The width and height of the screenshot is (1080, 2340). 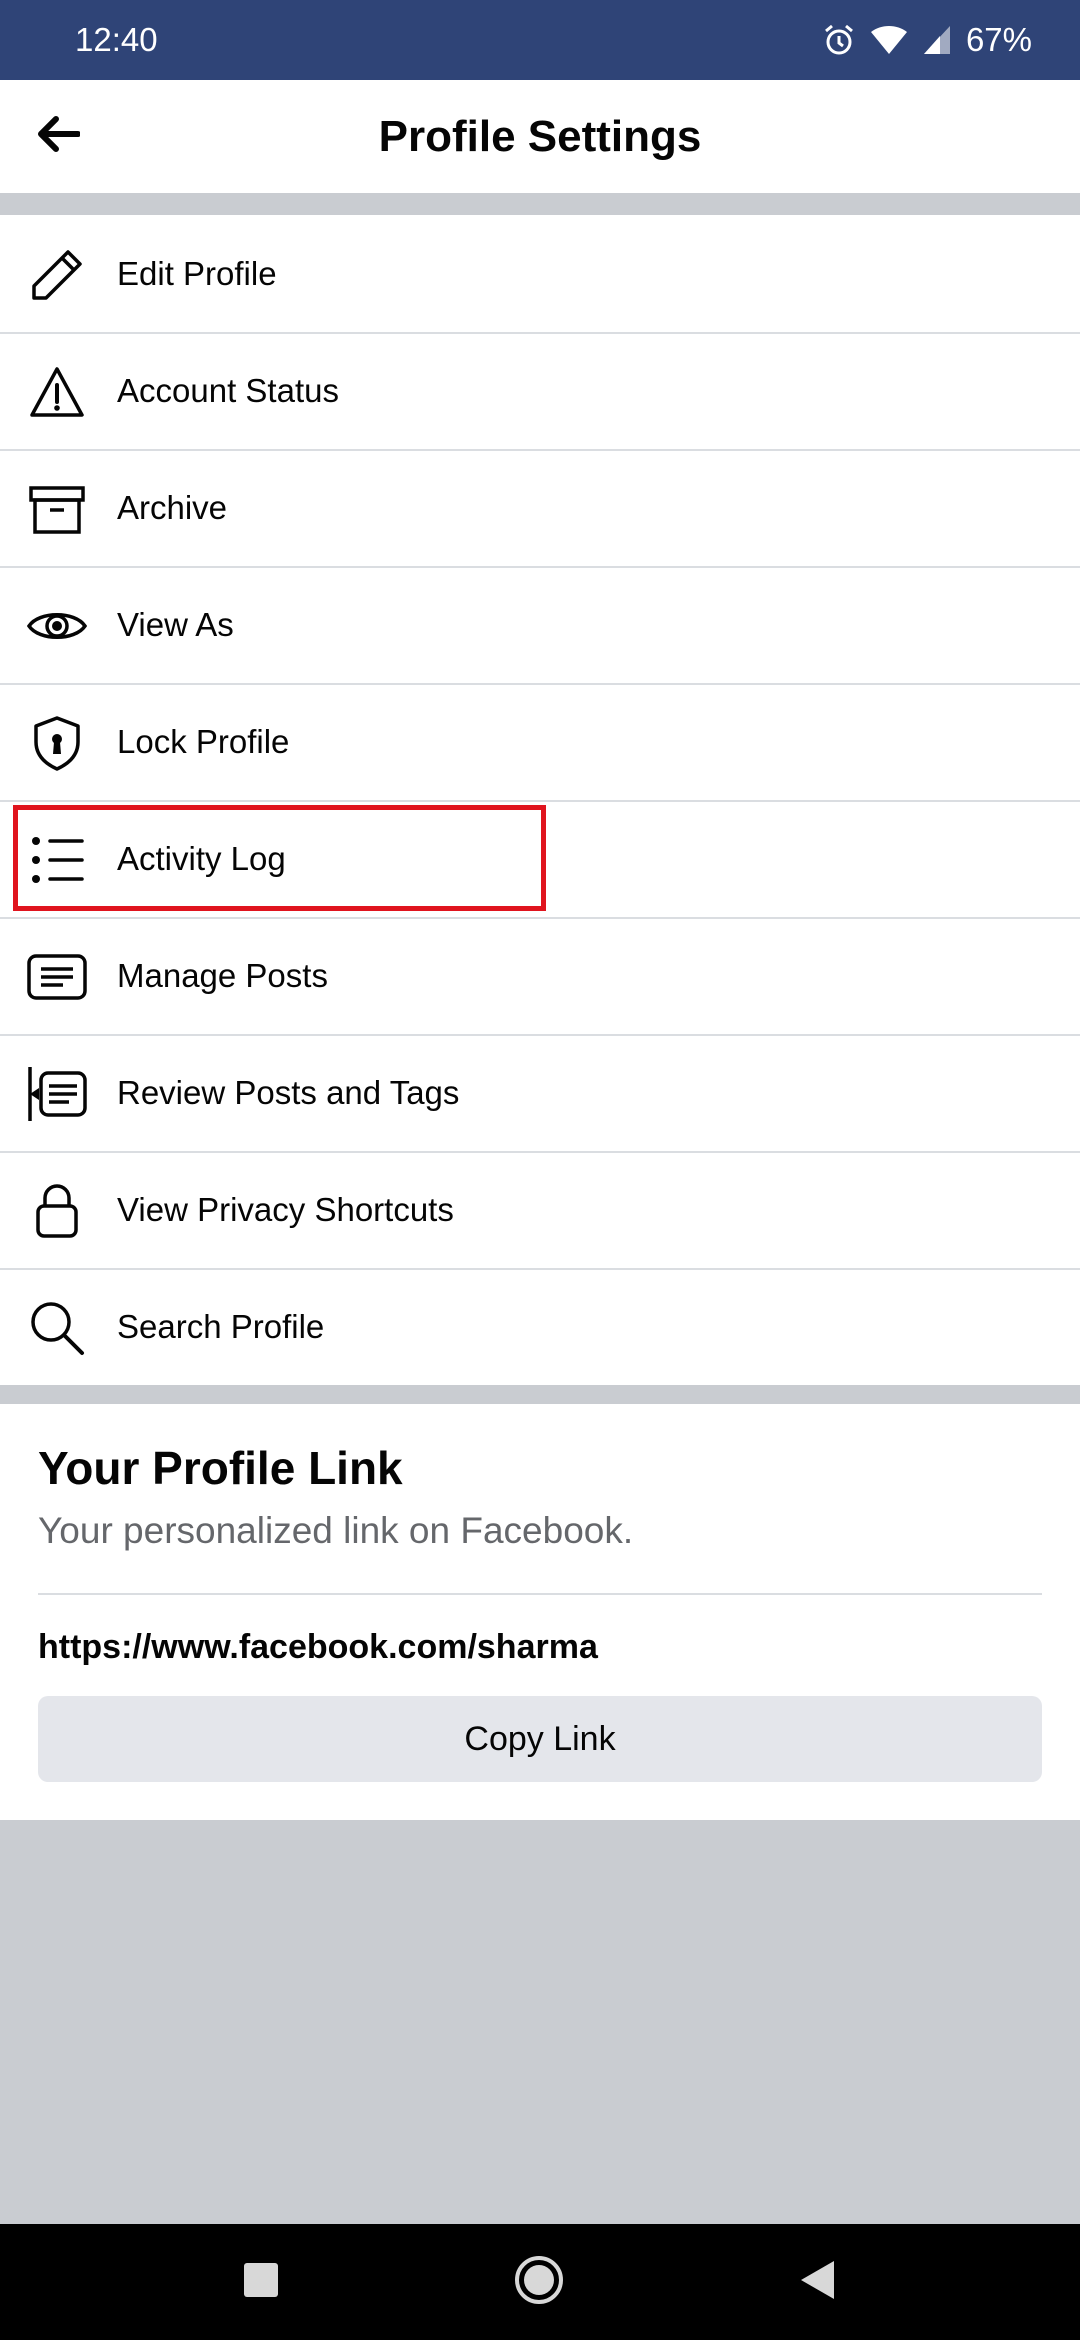 What do you see at coordinates (540, 858) in the screenshot?
I see `menu-item-activity-log: Activity Log` at bounding box center [540, 858].